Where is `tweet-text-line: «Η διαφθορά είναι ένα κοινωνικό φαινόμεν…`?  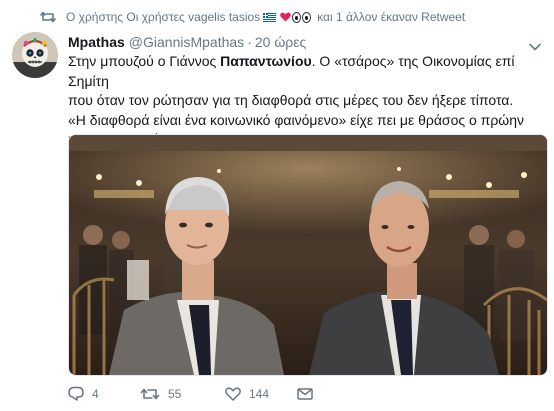 tweet-text-line: «Η διαφθορά είναι ένα κοινωνικό φαινόμεν… is located at coordinates (296, 119).